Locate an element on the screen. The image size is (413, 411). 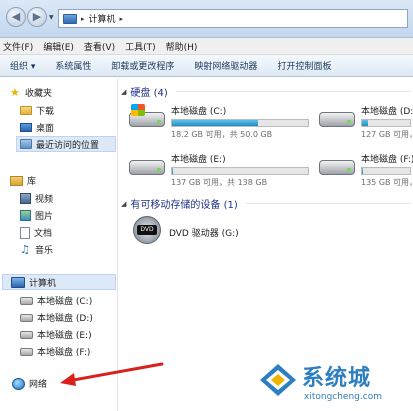
nav-item-drive-d: 本地磁盘 (D:) is located at coordinates (56, 317).